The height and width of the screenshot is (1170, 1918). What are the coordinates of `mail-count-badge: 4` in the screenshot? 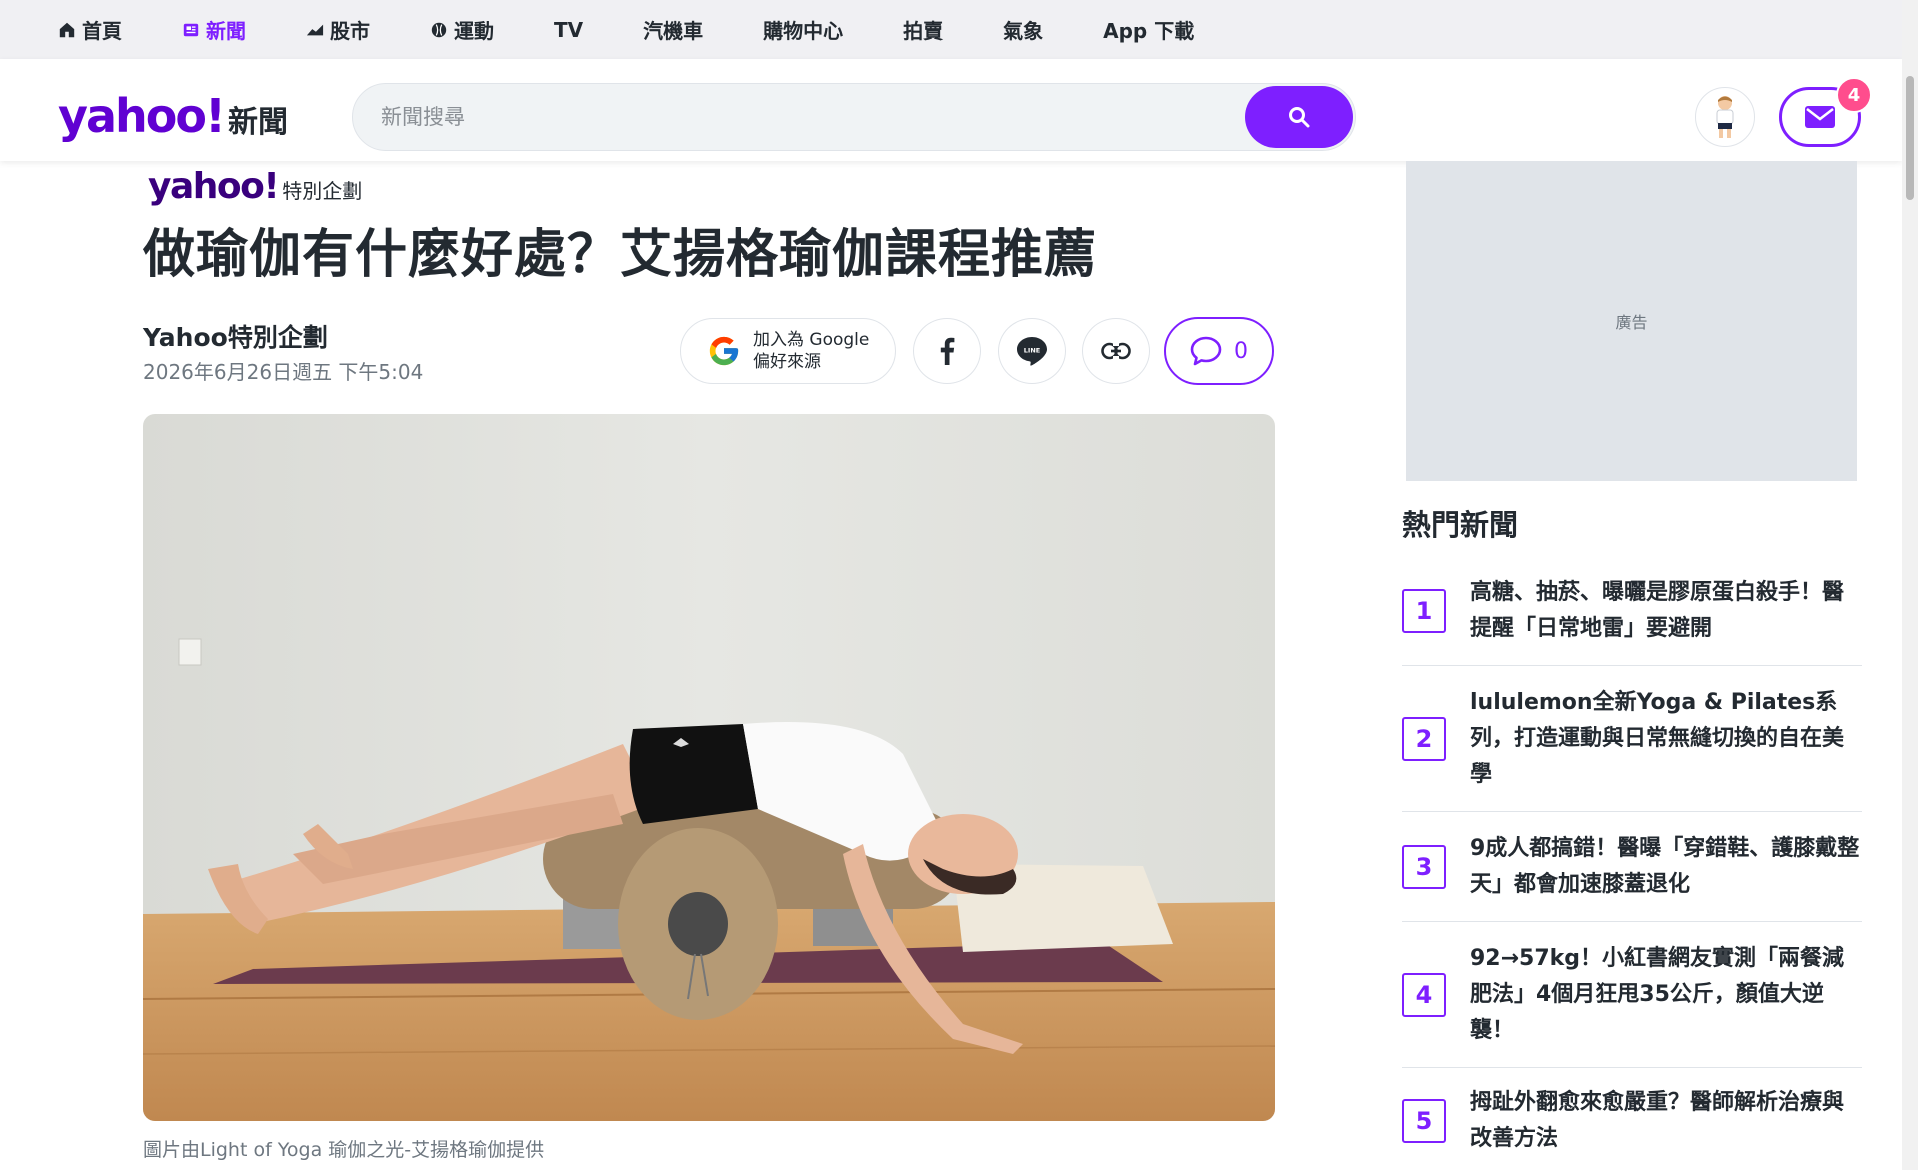 It's located at (1854, 95).